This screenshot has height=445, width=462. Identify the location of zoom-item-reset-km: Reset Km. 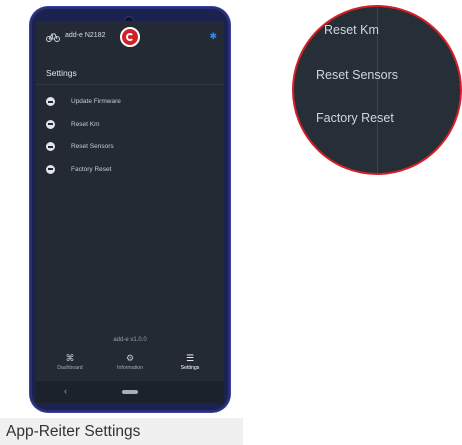
(351, 30).